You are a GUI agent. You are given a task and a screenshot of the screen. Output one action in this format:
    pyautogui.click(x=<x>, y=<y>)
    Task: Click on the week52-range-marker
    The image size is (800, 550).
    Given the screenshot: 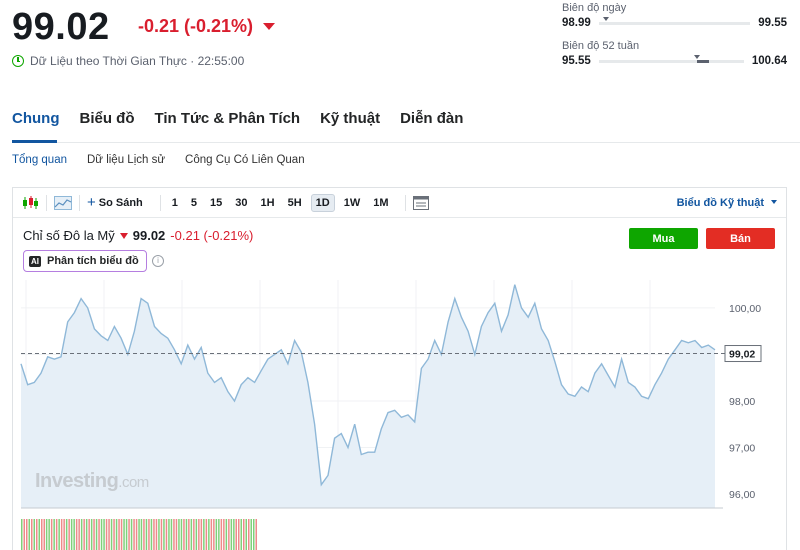 What is the action you would take?
    pyautogui.click(x=697, y=56)
    